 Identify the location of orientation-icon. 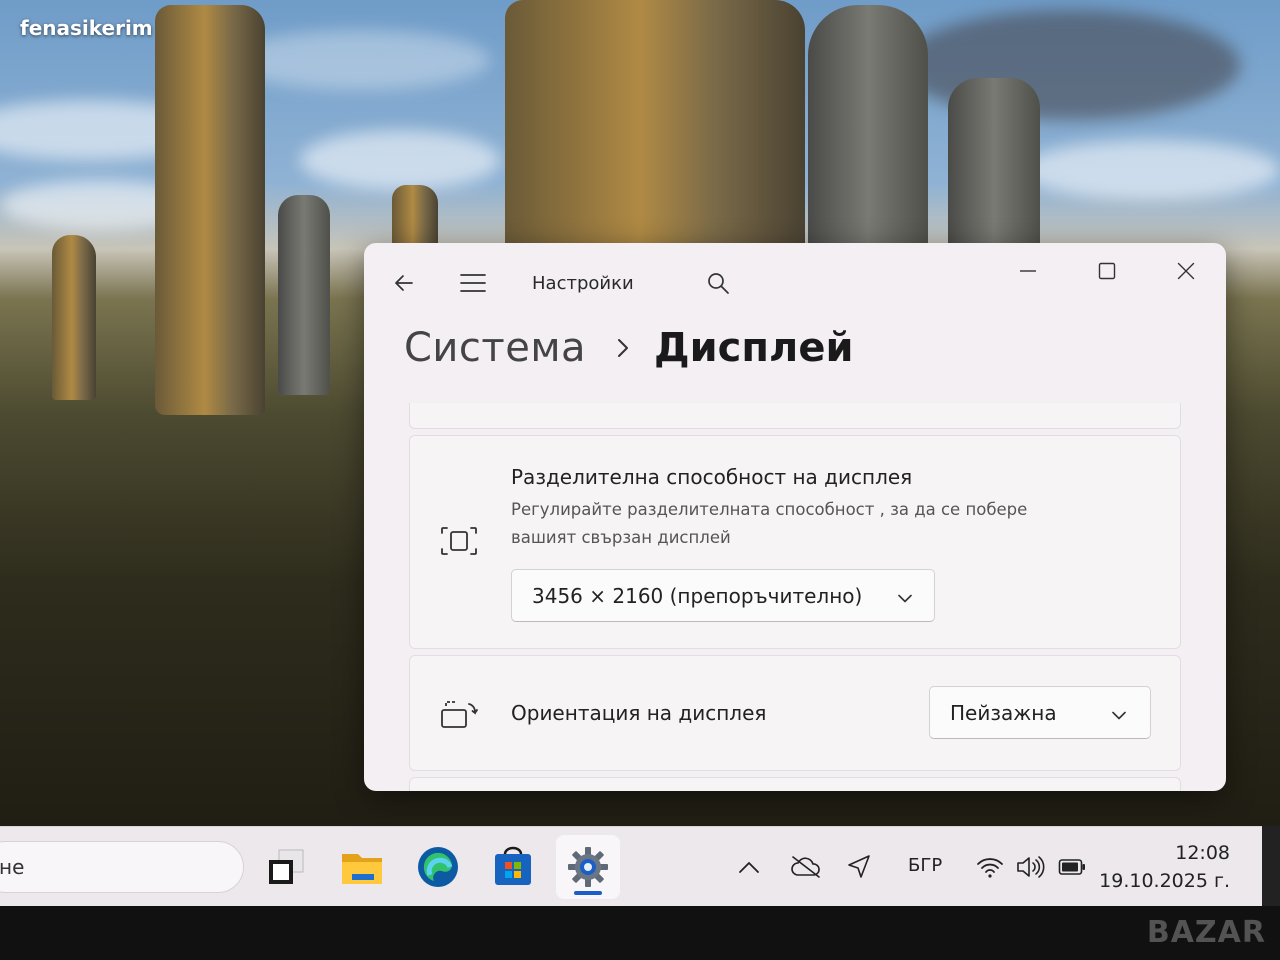
(459, 714).